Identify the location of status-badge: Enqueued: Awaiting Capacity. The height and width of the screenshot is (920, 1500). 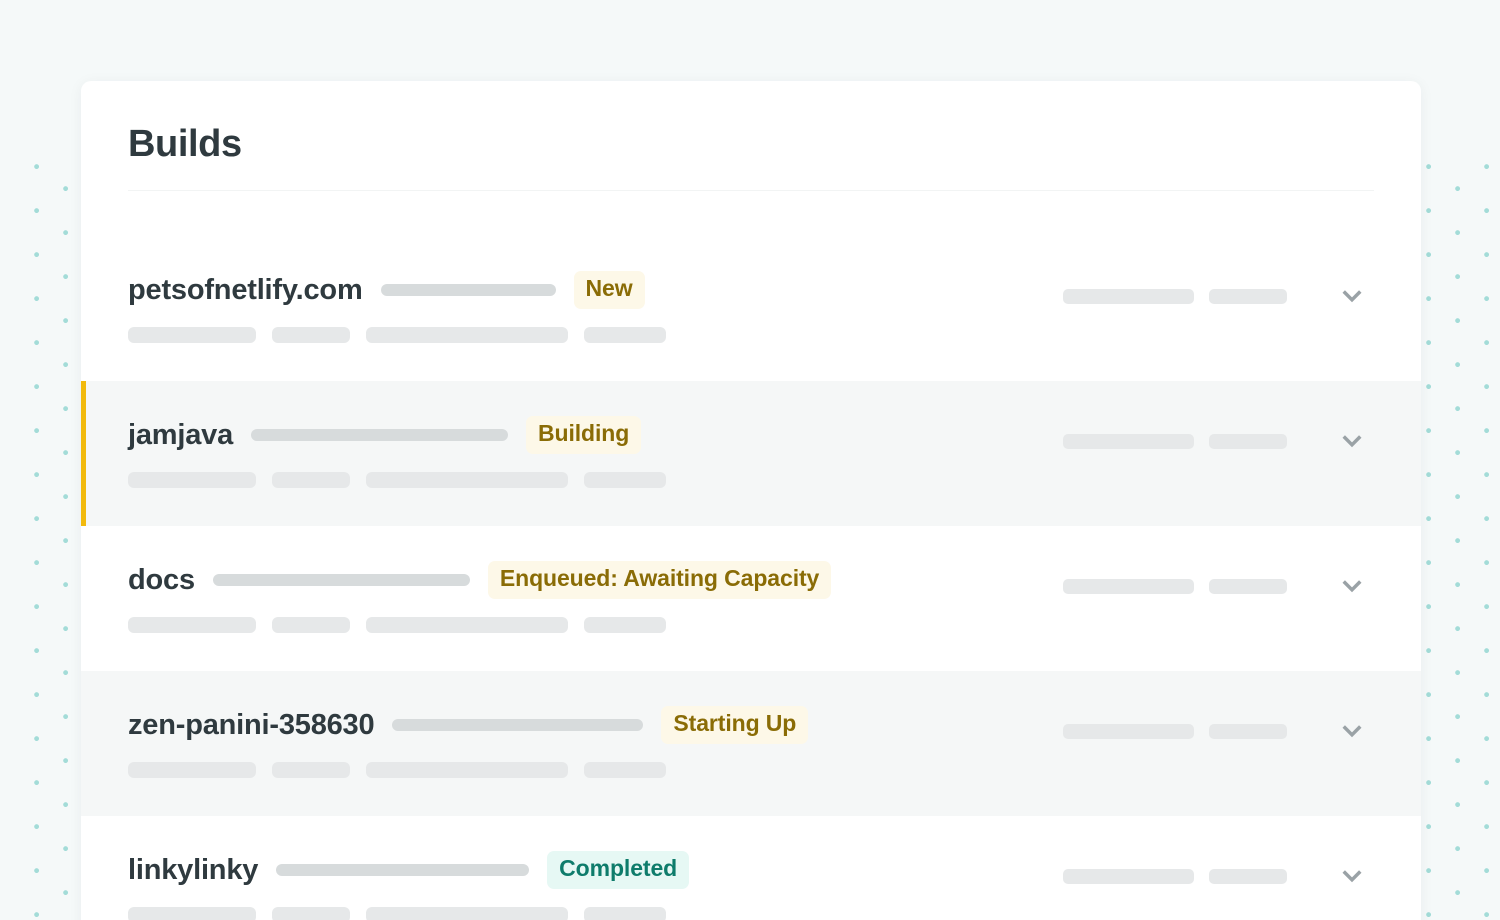
(659, 580).